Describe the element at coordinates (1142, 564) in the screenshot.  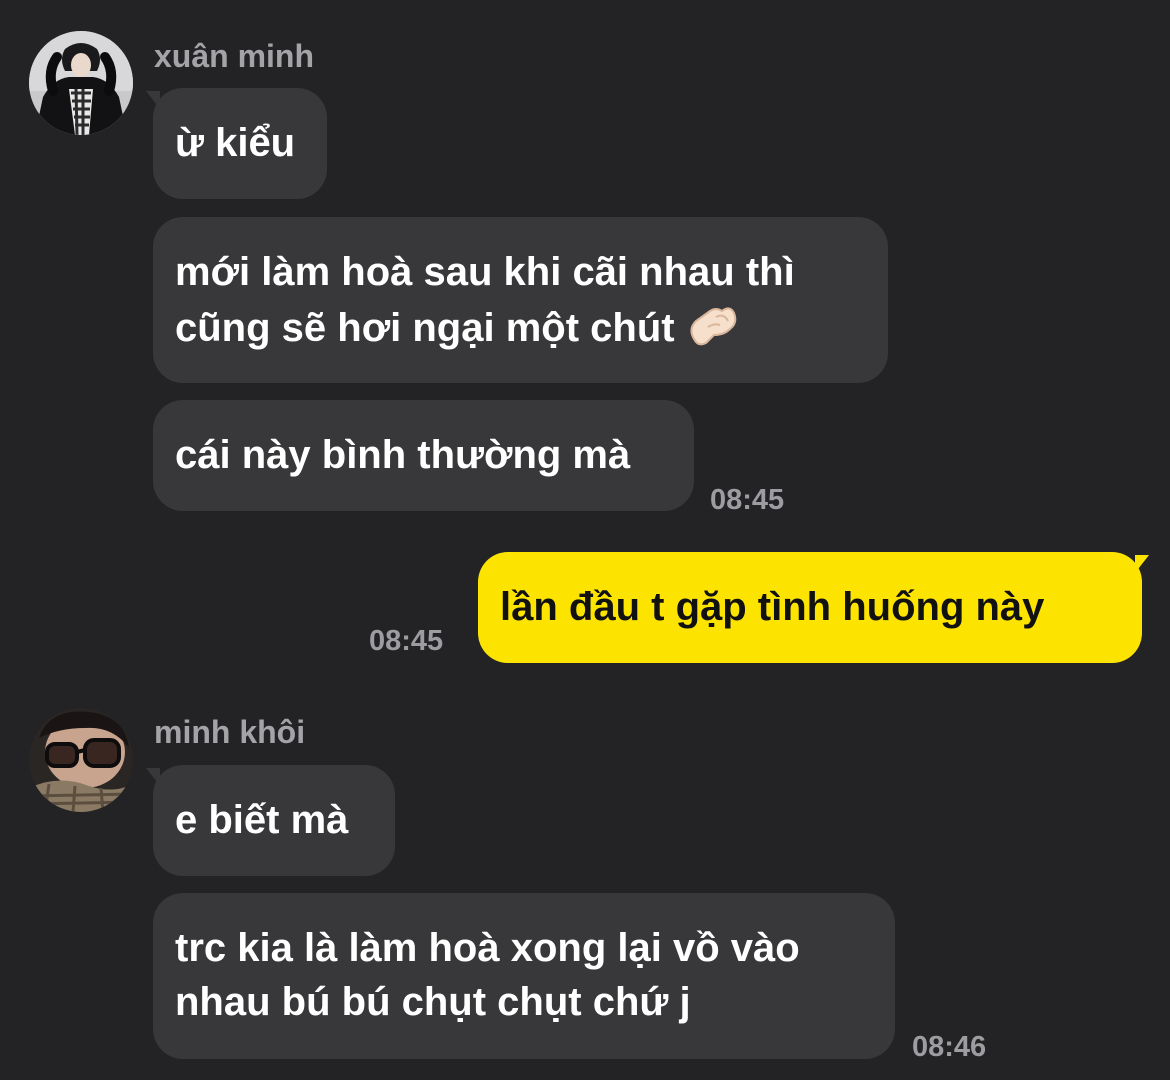
I see `bubble-tail` at that location.